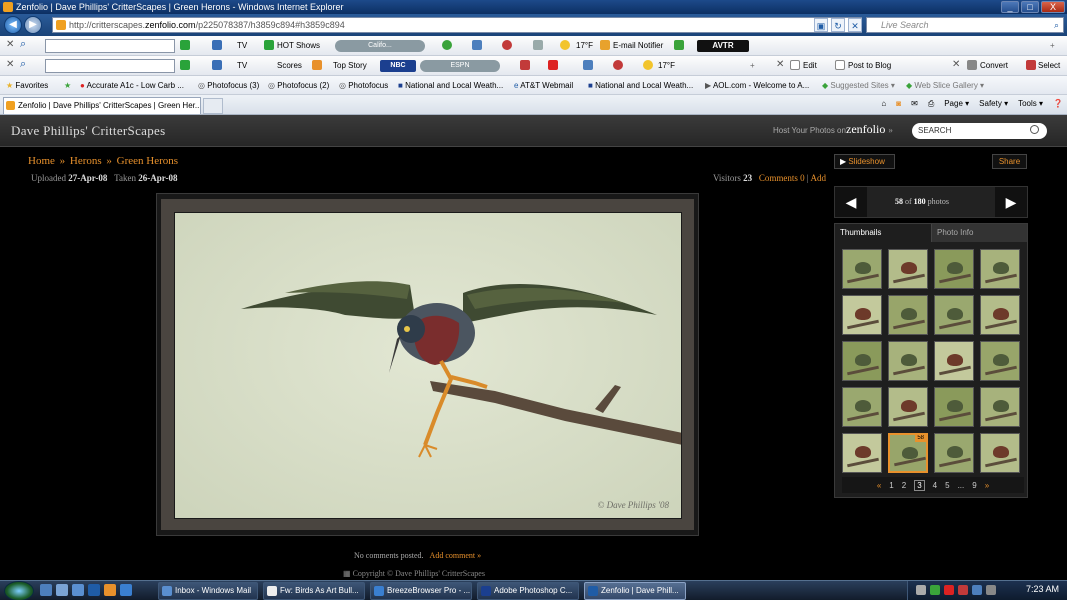 The height and width of the screenshot is (600, 1067). I want to click on maximize-button: □, so click(1030, 7).